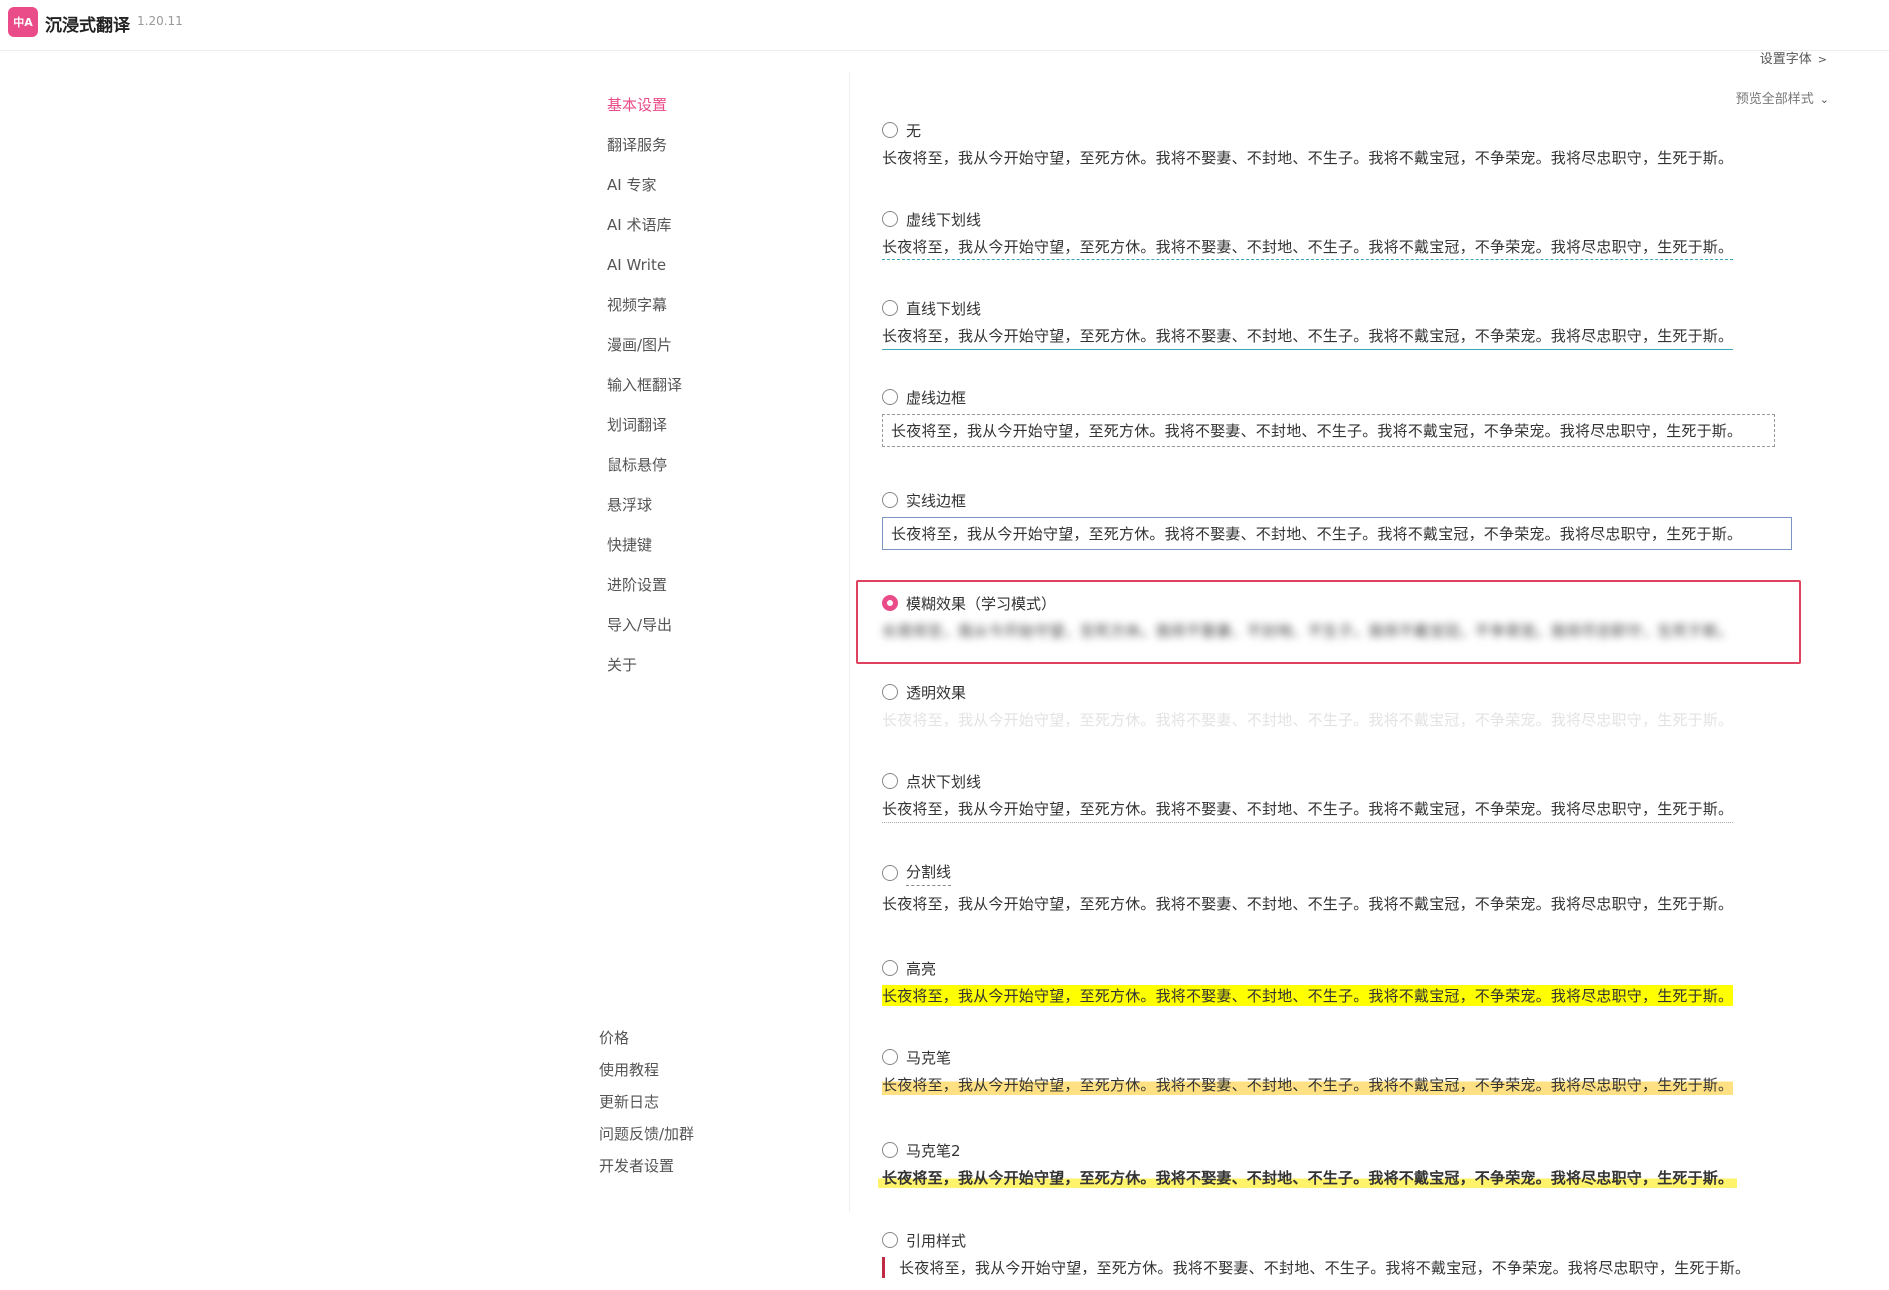  Describe the element at coordinates (936, 1240) in the screenshot. I see `style-label: 引用样式` at that location.